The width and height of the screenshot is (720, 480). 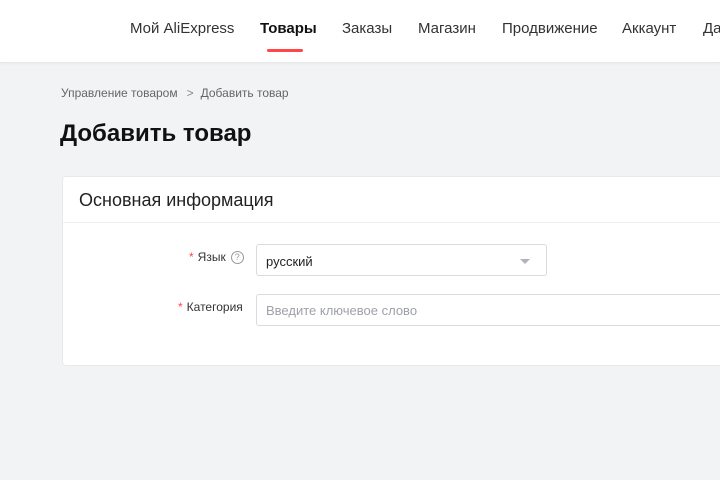 I want to click on card-title: Основная информация, so click(x=176, y=200).